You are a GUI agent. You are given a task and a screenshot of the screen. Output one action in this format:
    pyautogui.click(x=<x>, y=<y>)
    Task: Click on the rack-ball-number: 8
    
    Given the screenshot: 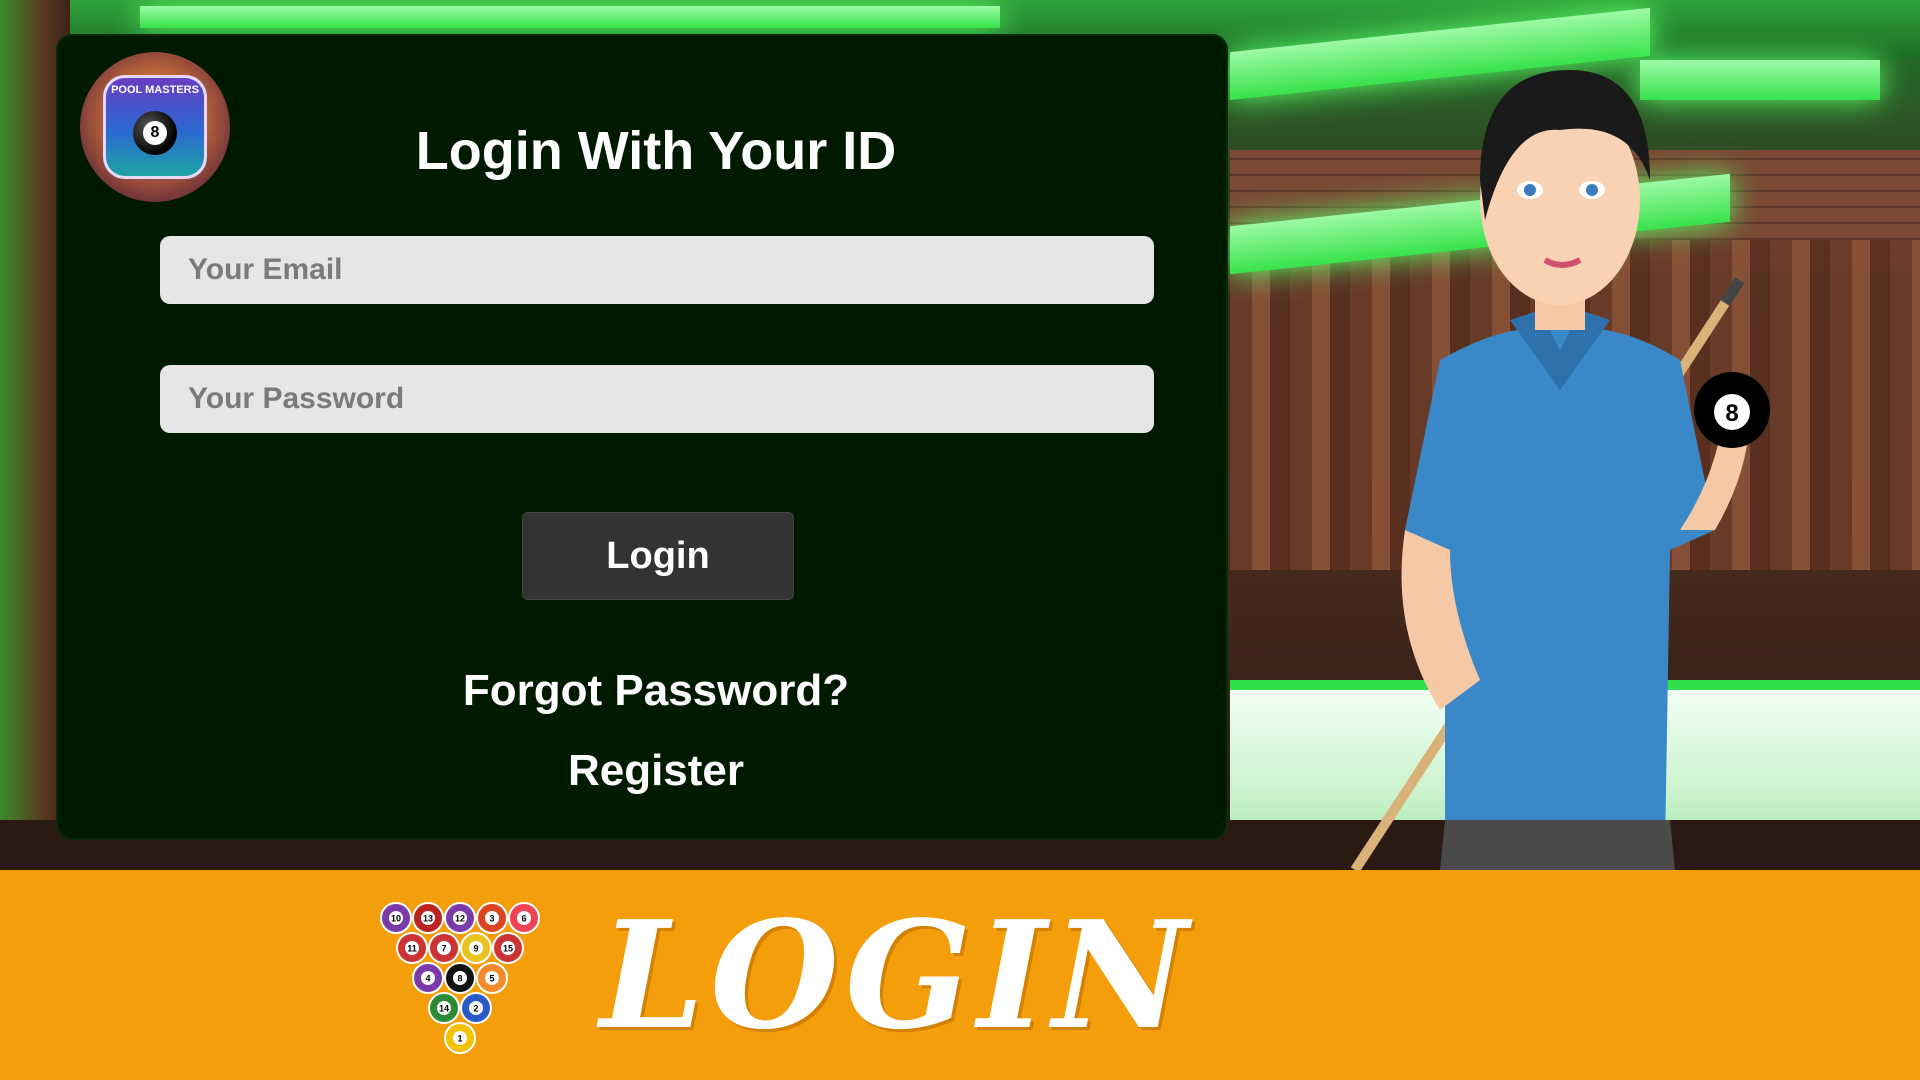 What is the action you would take?
    pyautogui.click(x=459, y=979)
    